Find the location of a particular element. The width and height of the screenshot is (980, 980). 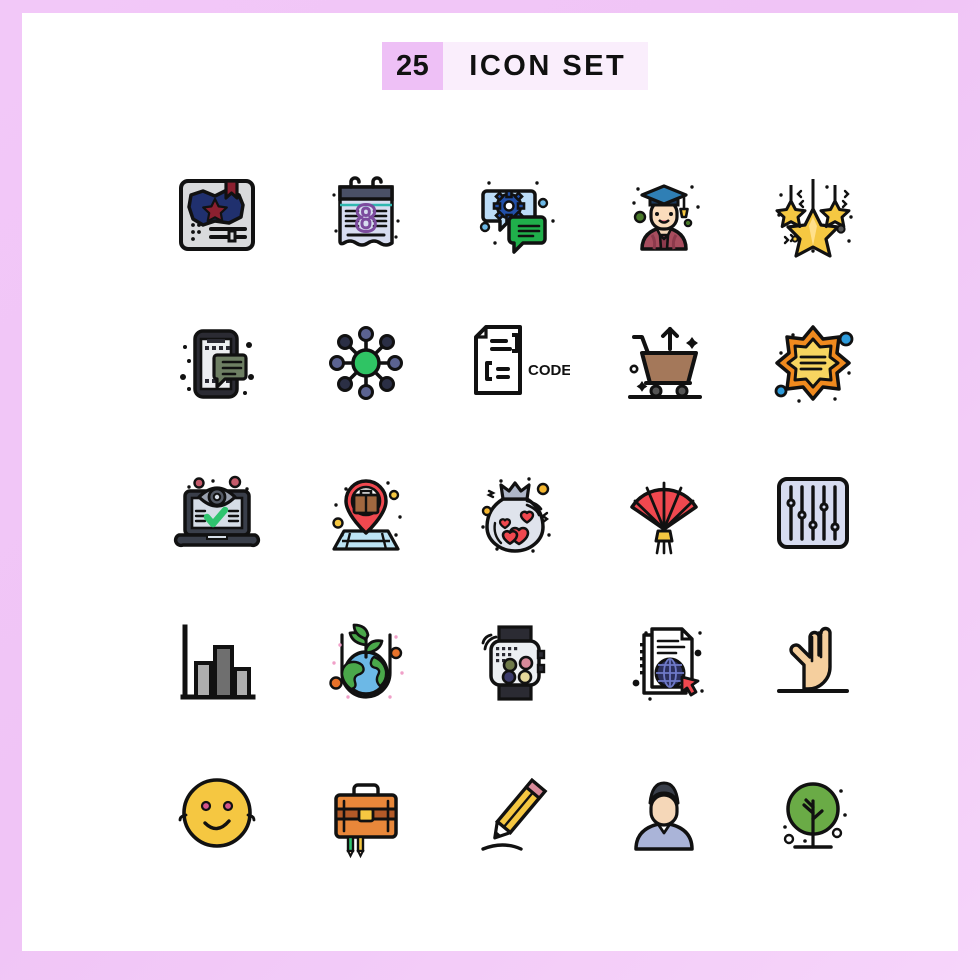

icon-cell-smart-watch is located at coordinates (514, 663).